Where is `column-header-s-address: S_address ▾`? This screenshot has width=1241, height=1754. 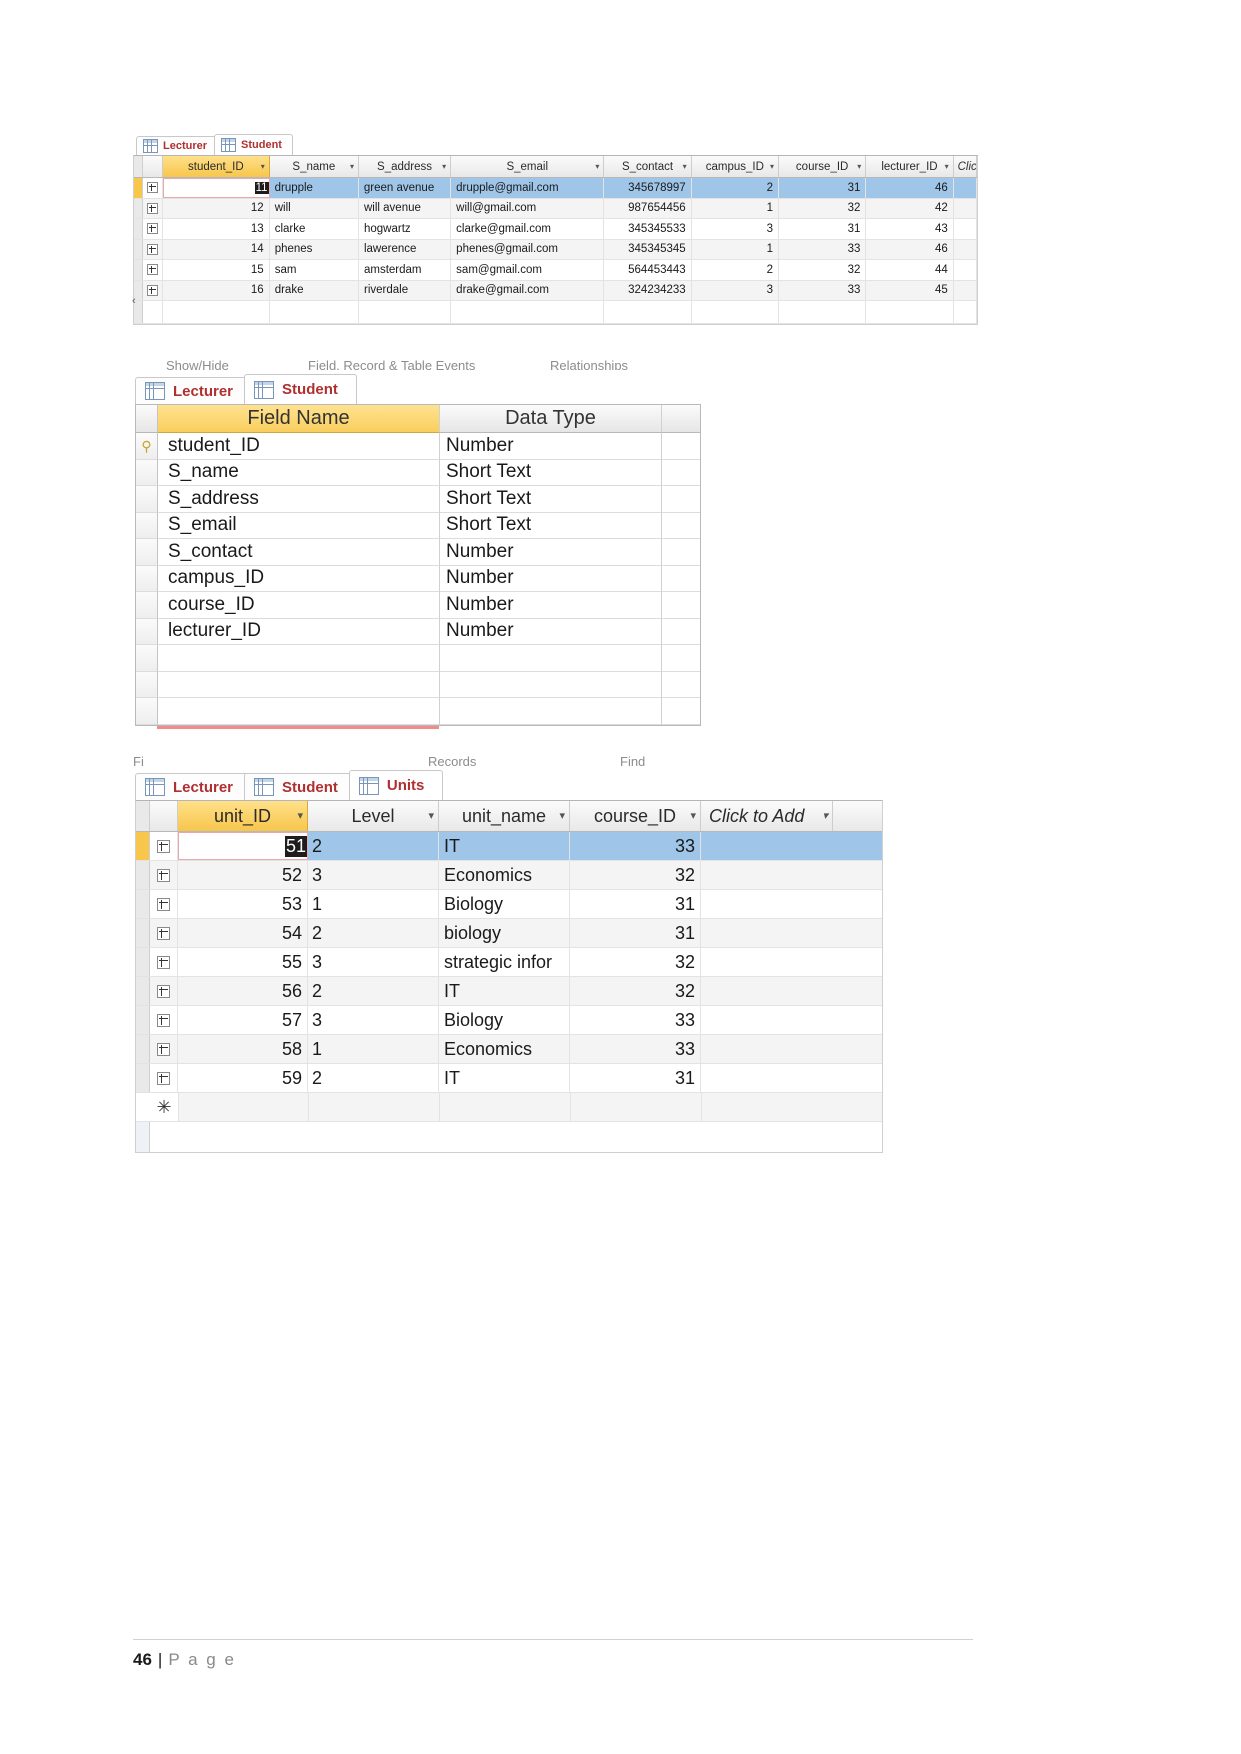 column-header-s-address: S_address ▾ is located at coordinates (405, 166).